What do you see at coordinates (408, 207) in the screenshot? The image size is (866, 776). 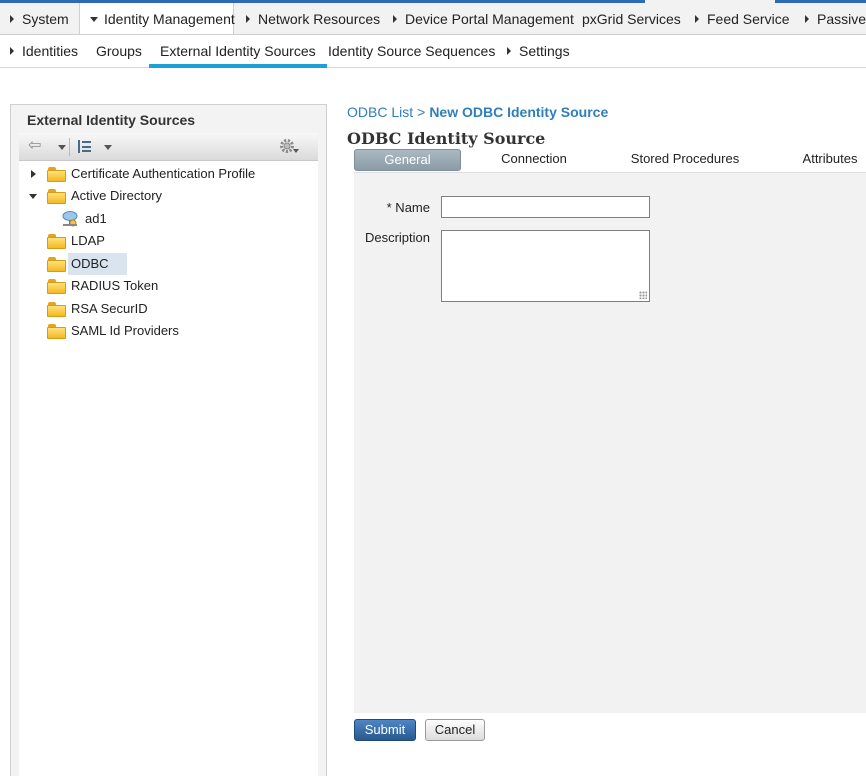 I see `name-label: * Name` at bounding box center [408, 207].